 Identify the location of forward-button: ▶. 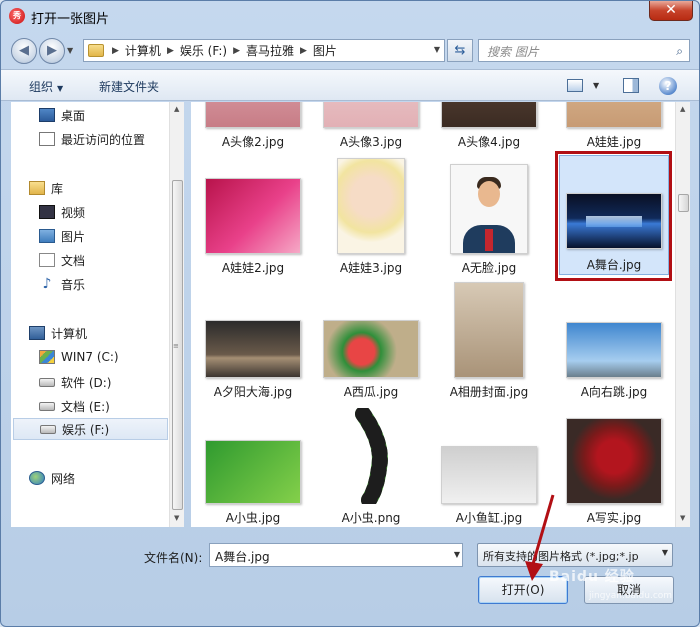
(52, 51).